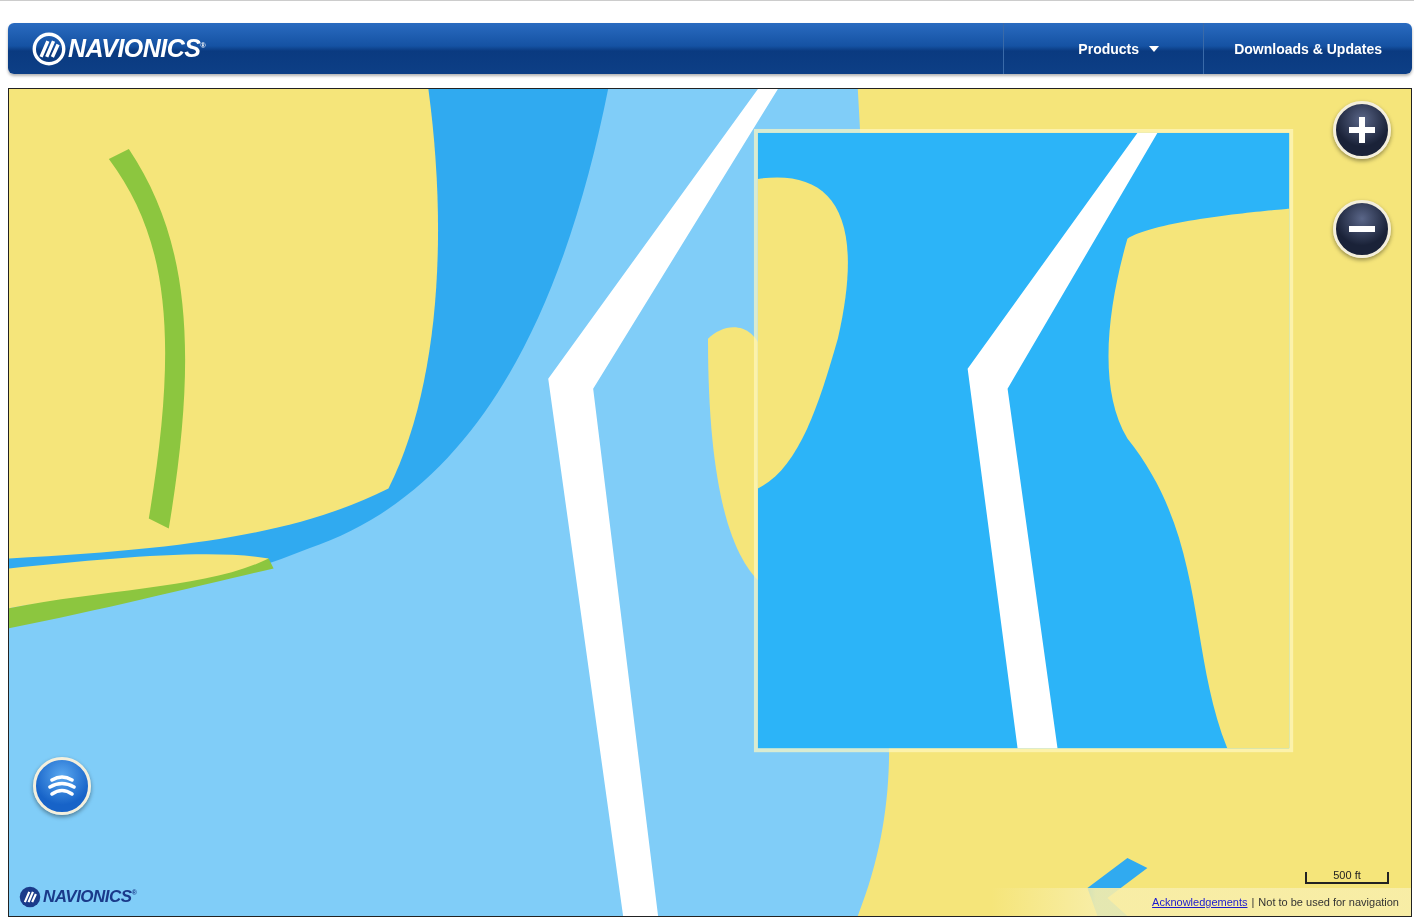 This screenshot has width=1414, height=921. I want to click on acknowledgements-link: Acknowledgements, so click(1200, 902).